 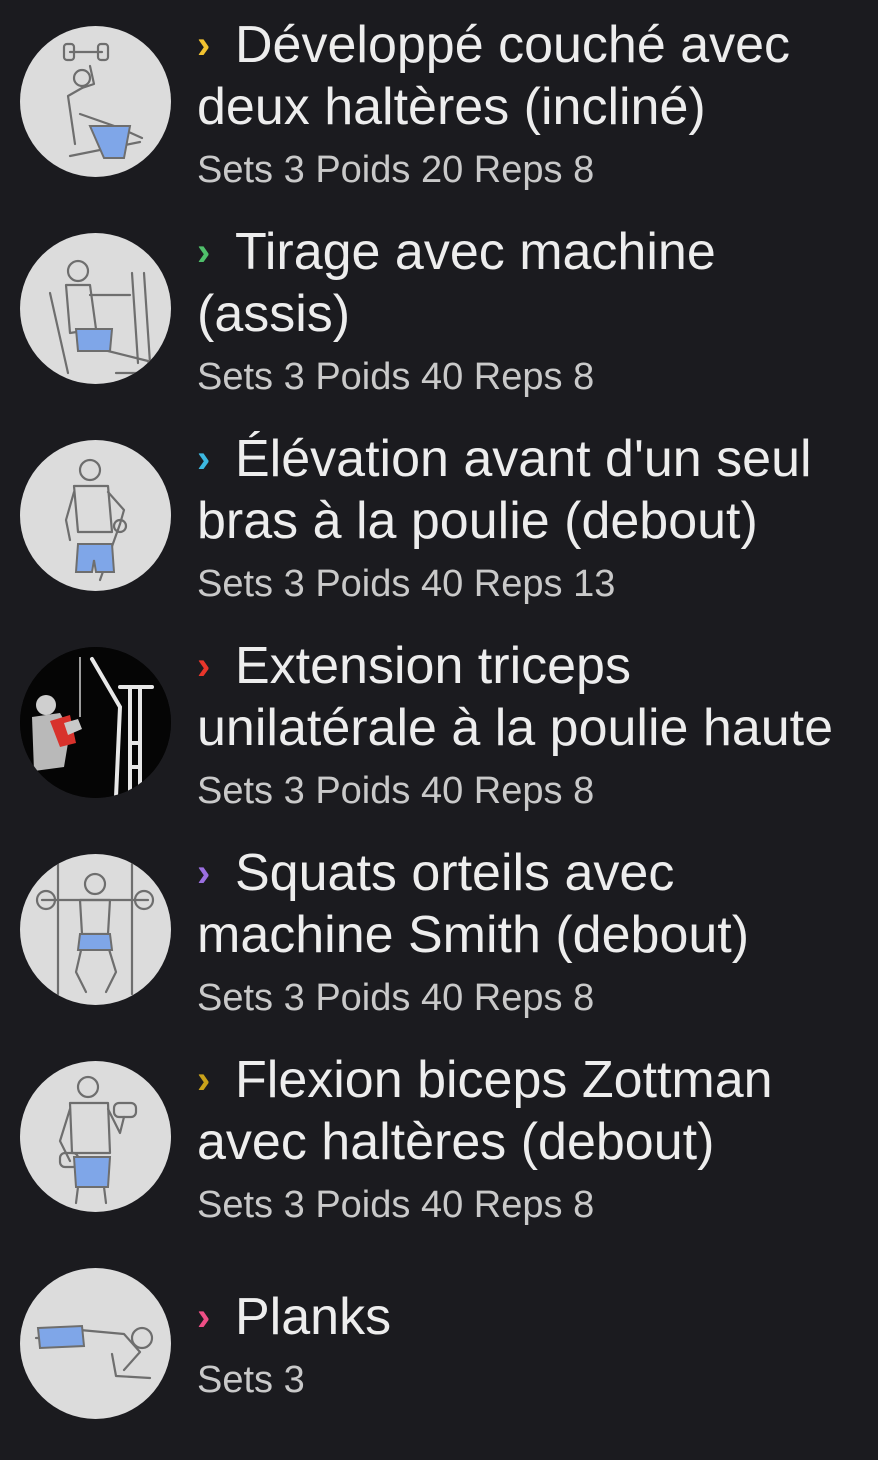 What do you see at coordinates (95, 722) in the screenshot?
I see `cable-triceps-extension-icon` at bounding box center [95, 722].